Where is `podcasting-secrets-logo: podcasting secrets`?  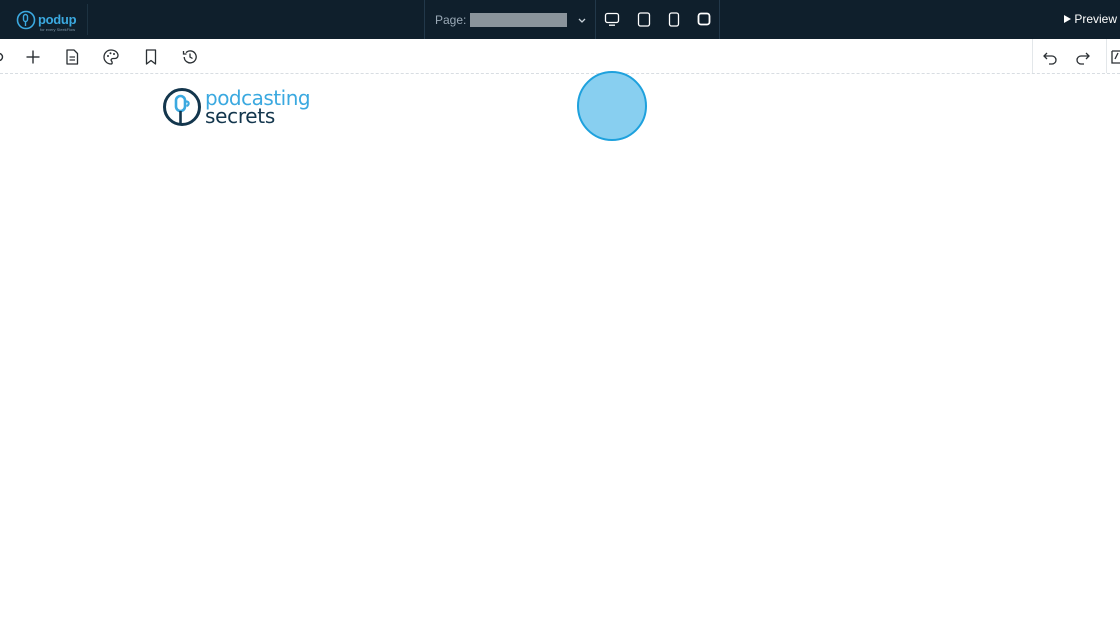 podcasting-secrets-logo: podcasting secrets is located at coordinates (247, 107).